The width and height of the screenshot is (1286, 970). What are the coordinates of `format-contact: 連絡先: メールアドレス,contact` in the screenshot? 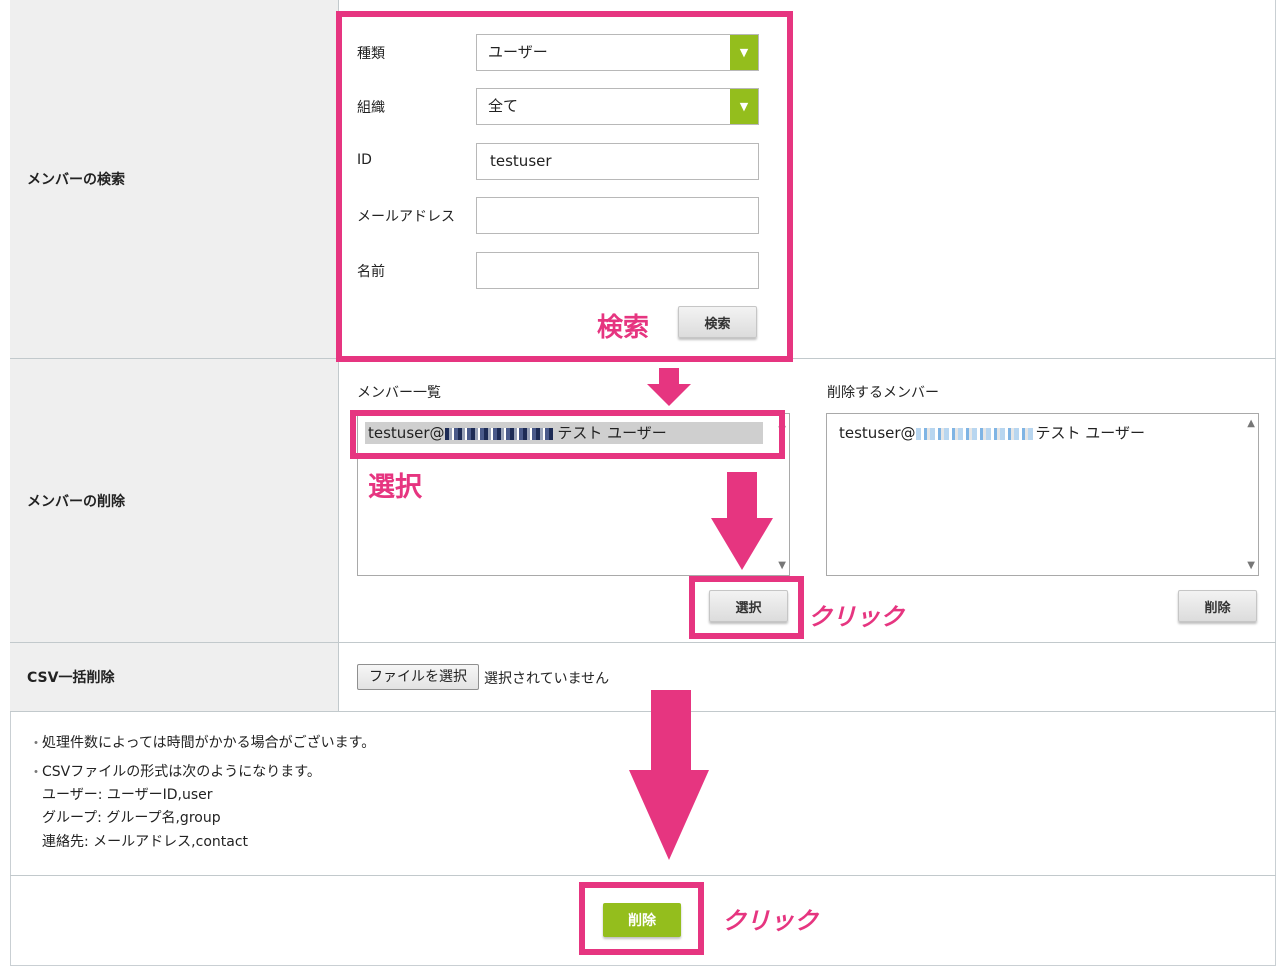 It's located at (145, 842).